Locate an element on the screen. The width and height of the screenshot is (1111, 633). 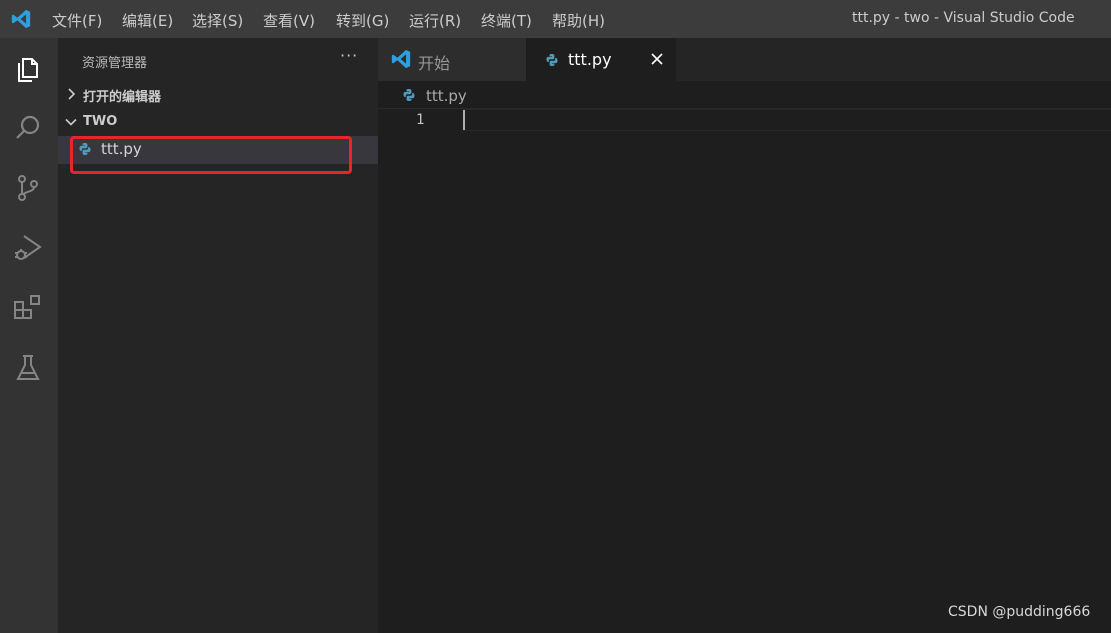
close-icon is located at coordinates (657, 59).